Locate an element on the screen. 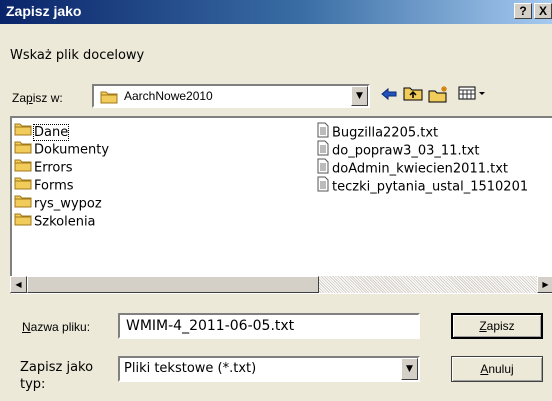  file-type-label-line1: Zapisz jako is located at coordinates (57, 367).